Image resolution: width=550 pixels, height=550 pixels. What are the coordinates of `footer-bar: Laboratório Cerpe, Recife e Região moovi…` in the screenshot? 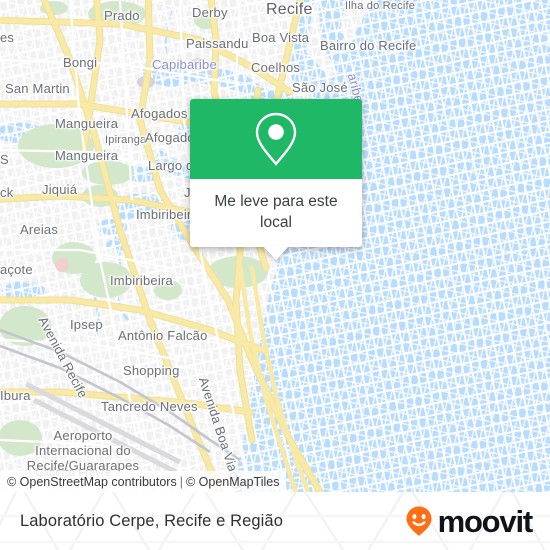 It's located at (275, 521).